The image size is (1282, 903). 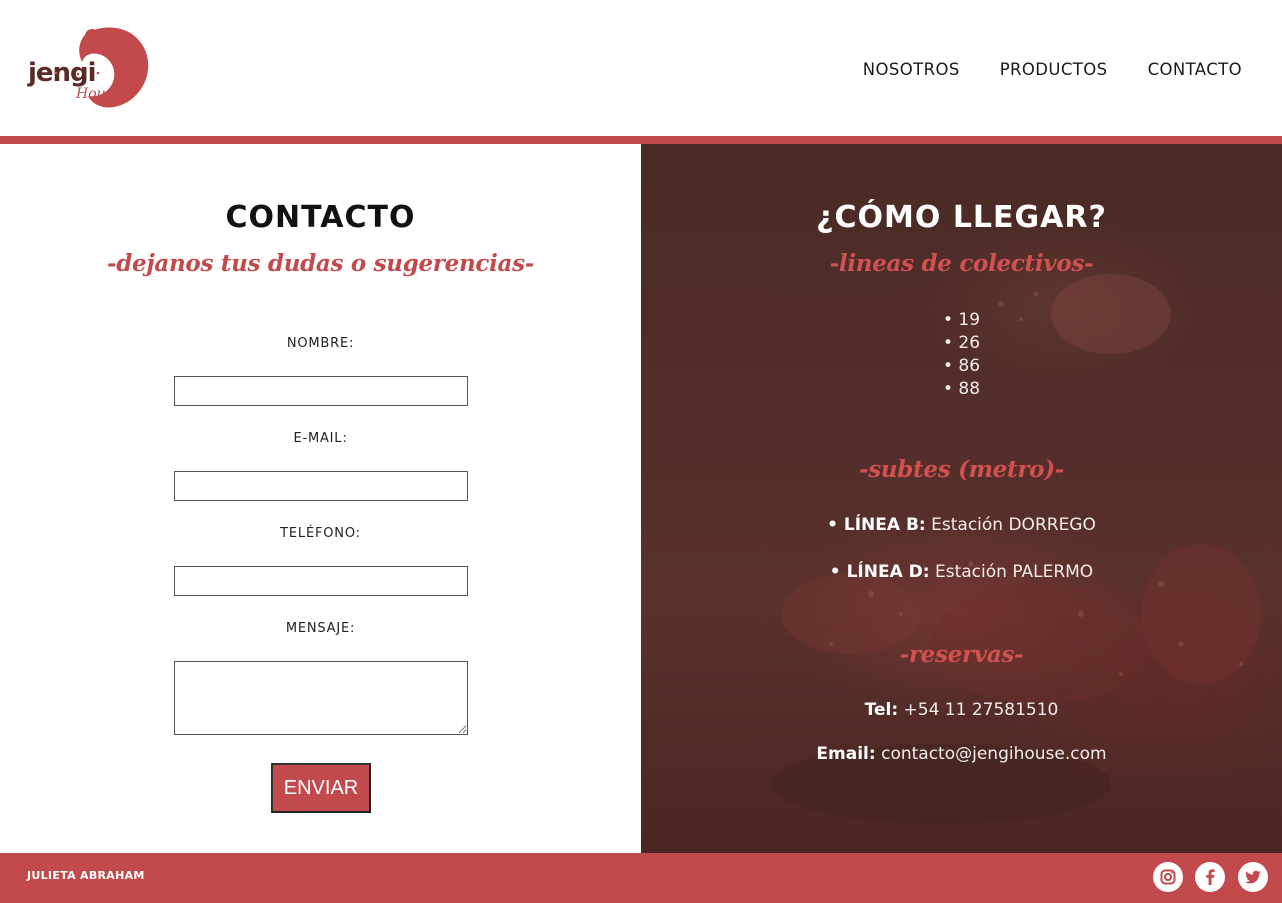 What do you see at coordinates (961, 366) in the screenshot?
I see `bus-line-item: • 86` at bounding box center [961, 366].